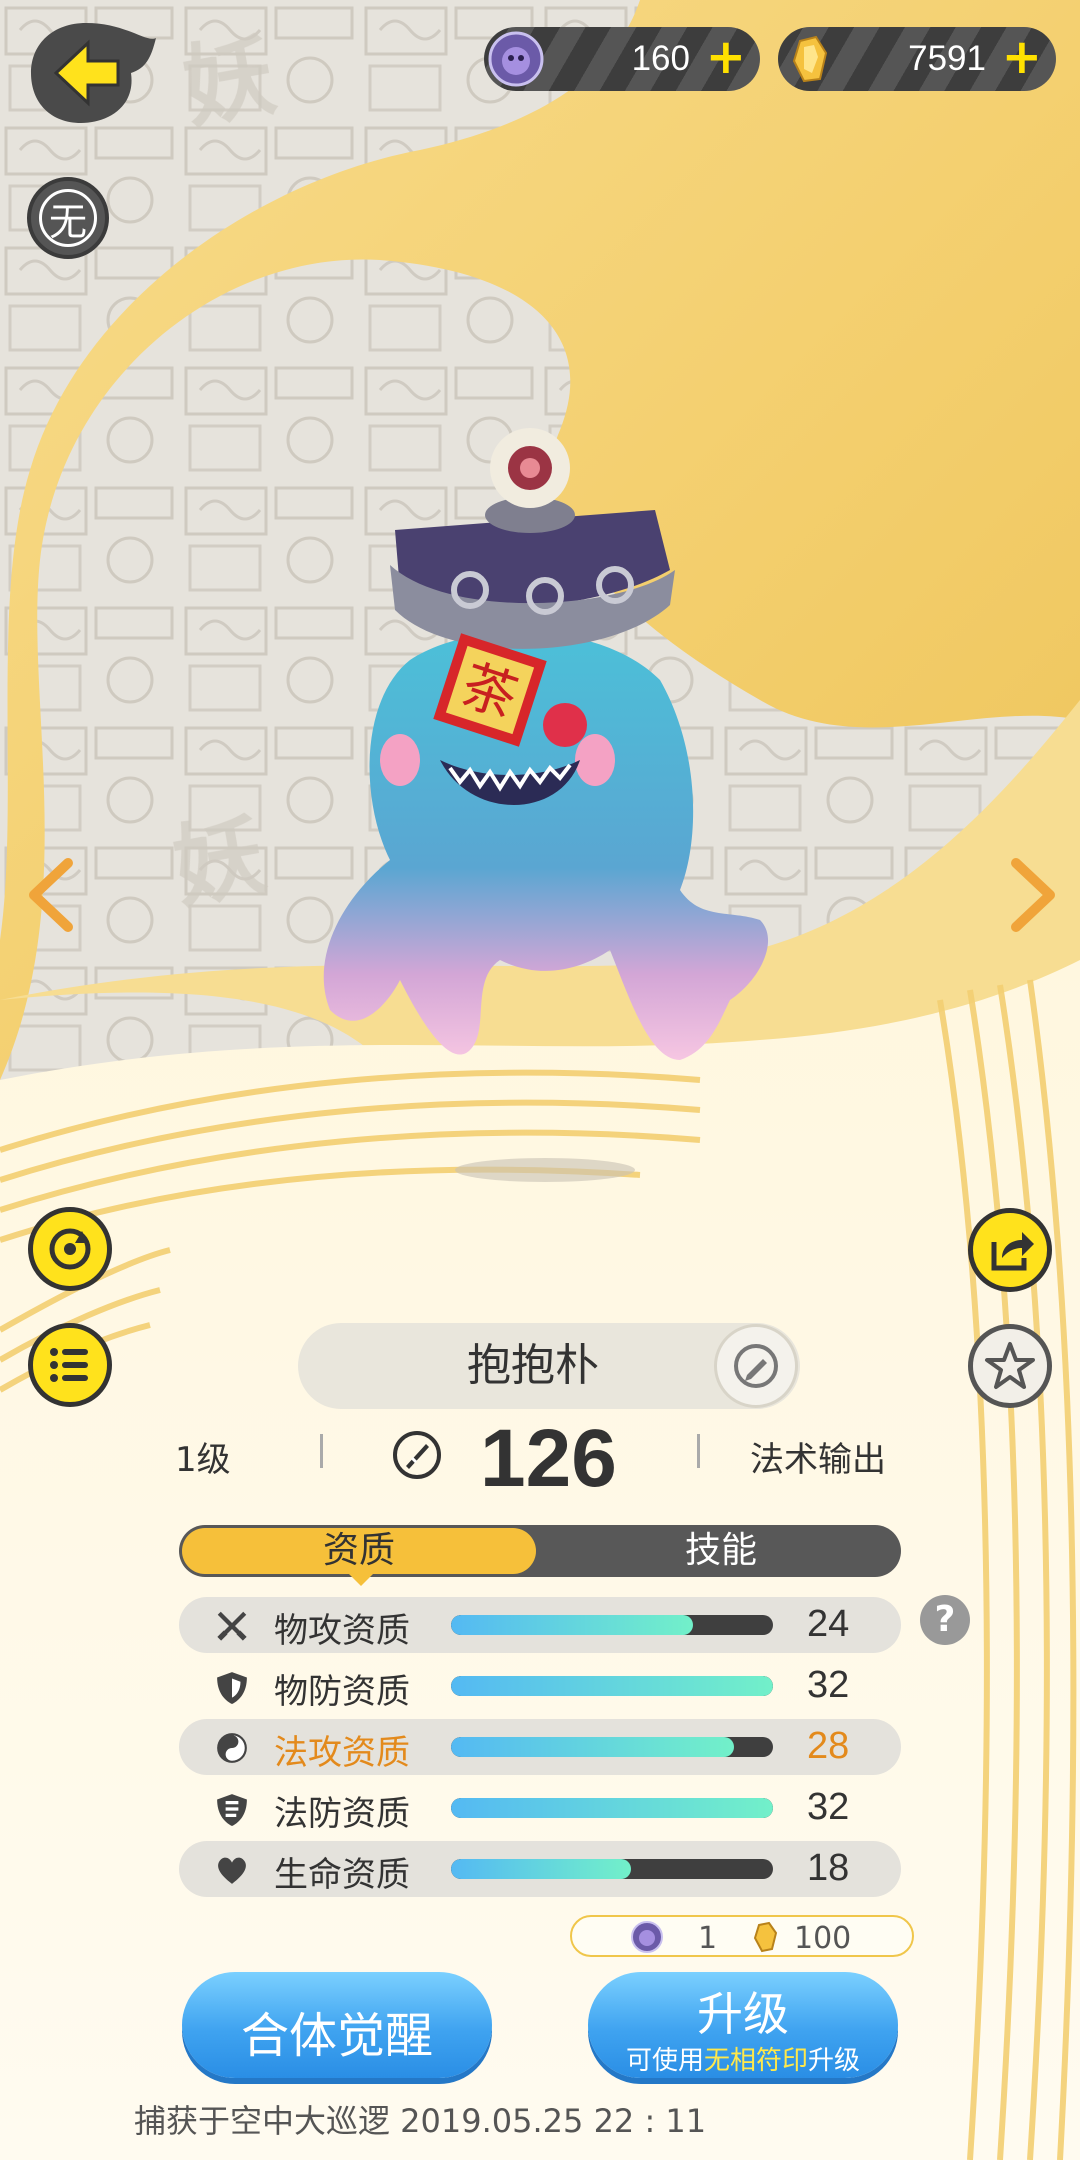 The height and width of the screenshot is (2160, 1080). Describe the element at coordinates (726, 57) in the screenshot. I see `add-orb-button: +` at that location.